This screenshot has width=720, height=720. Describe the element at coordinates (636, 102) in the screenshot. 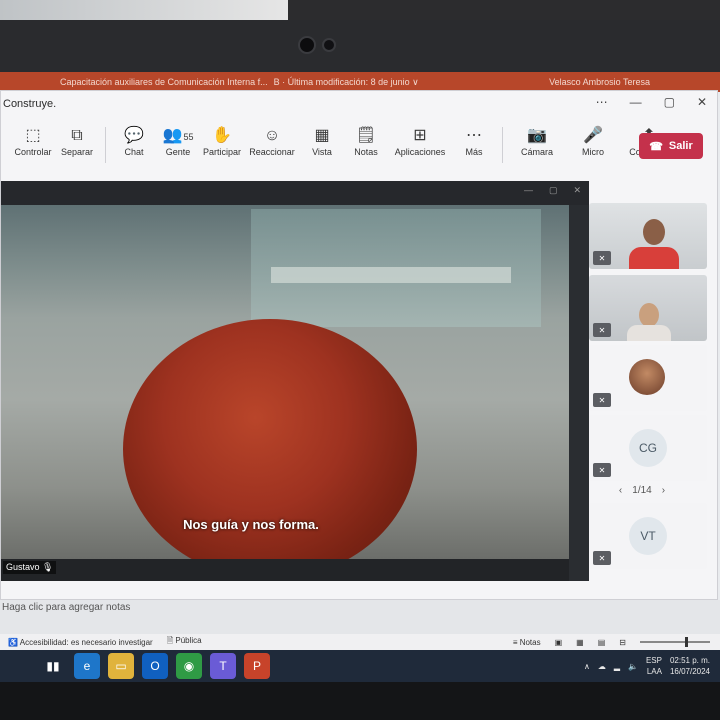

I see `minimize-icon: —` at that location.